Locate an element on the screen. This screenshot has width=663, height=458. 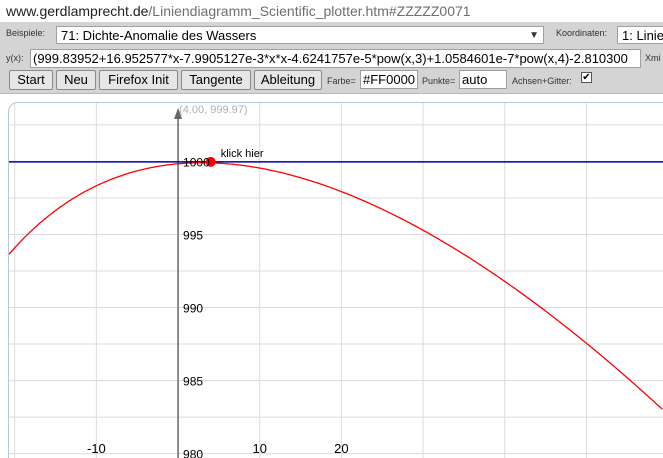
neu-button: Neu is located at coordinates (76, 80).